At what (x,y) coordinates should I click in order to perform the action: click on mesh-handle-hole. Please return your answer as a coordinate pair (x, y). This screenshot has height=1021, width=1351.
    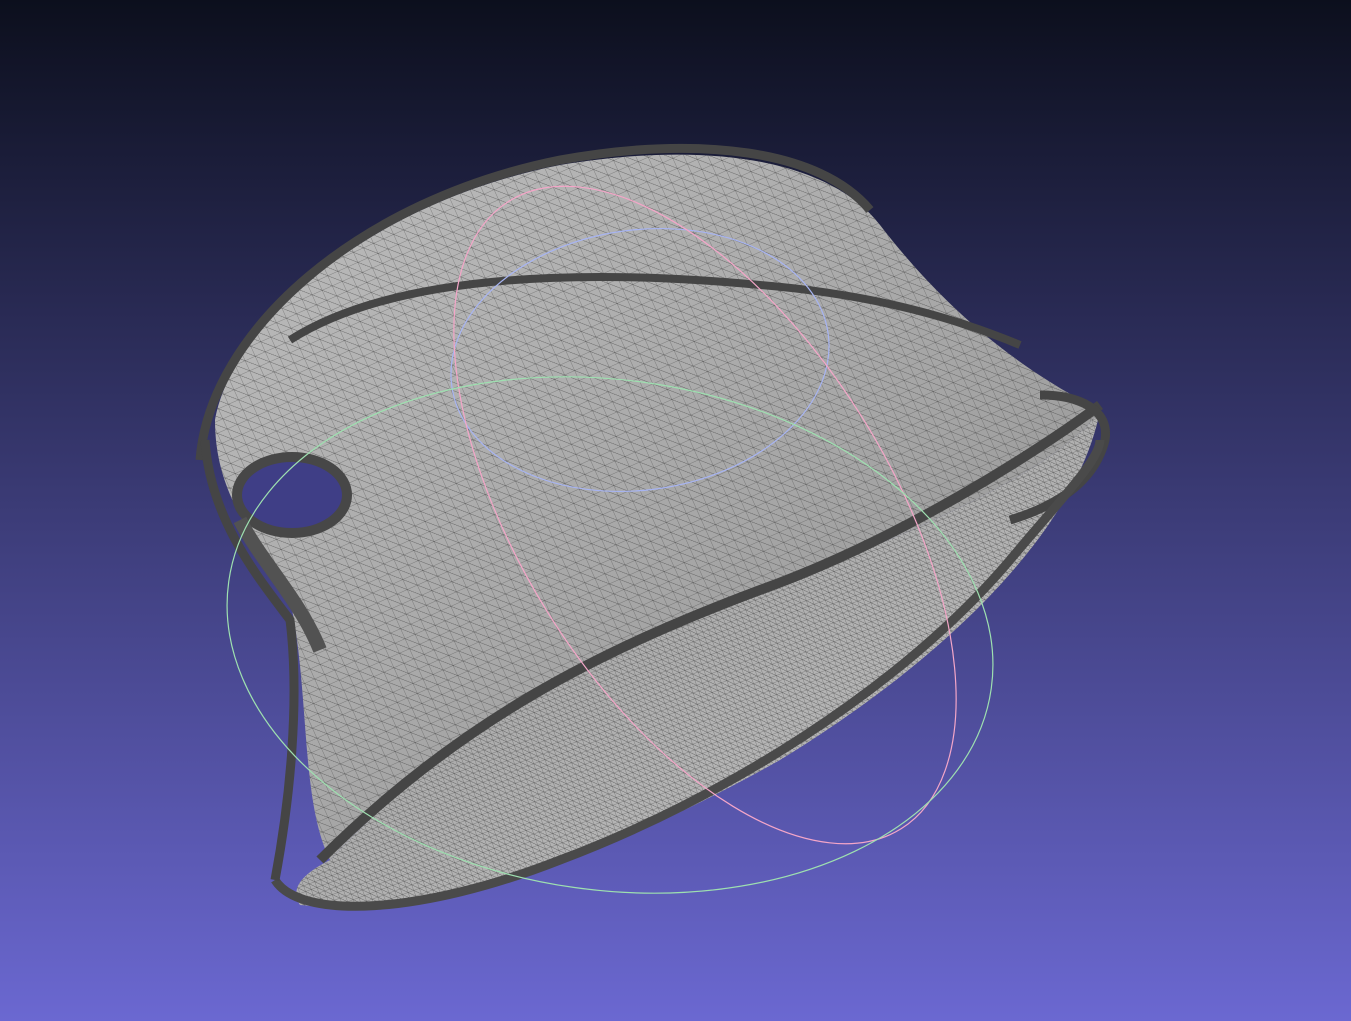
    Looking at the image, I should click on (292, 495).